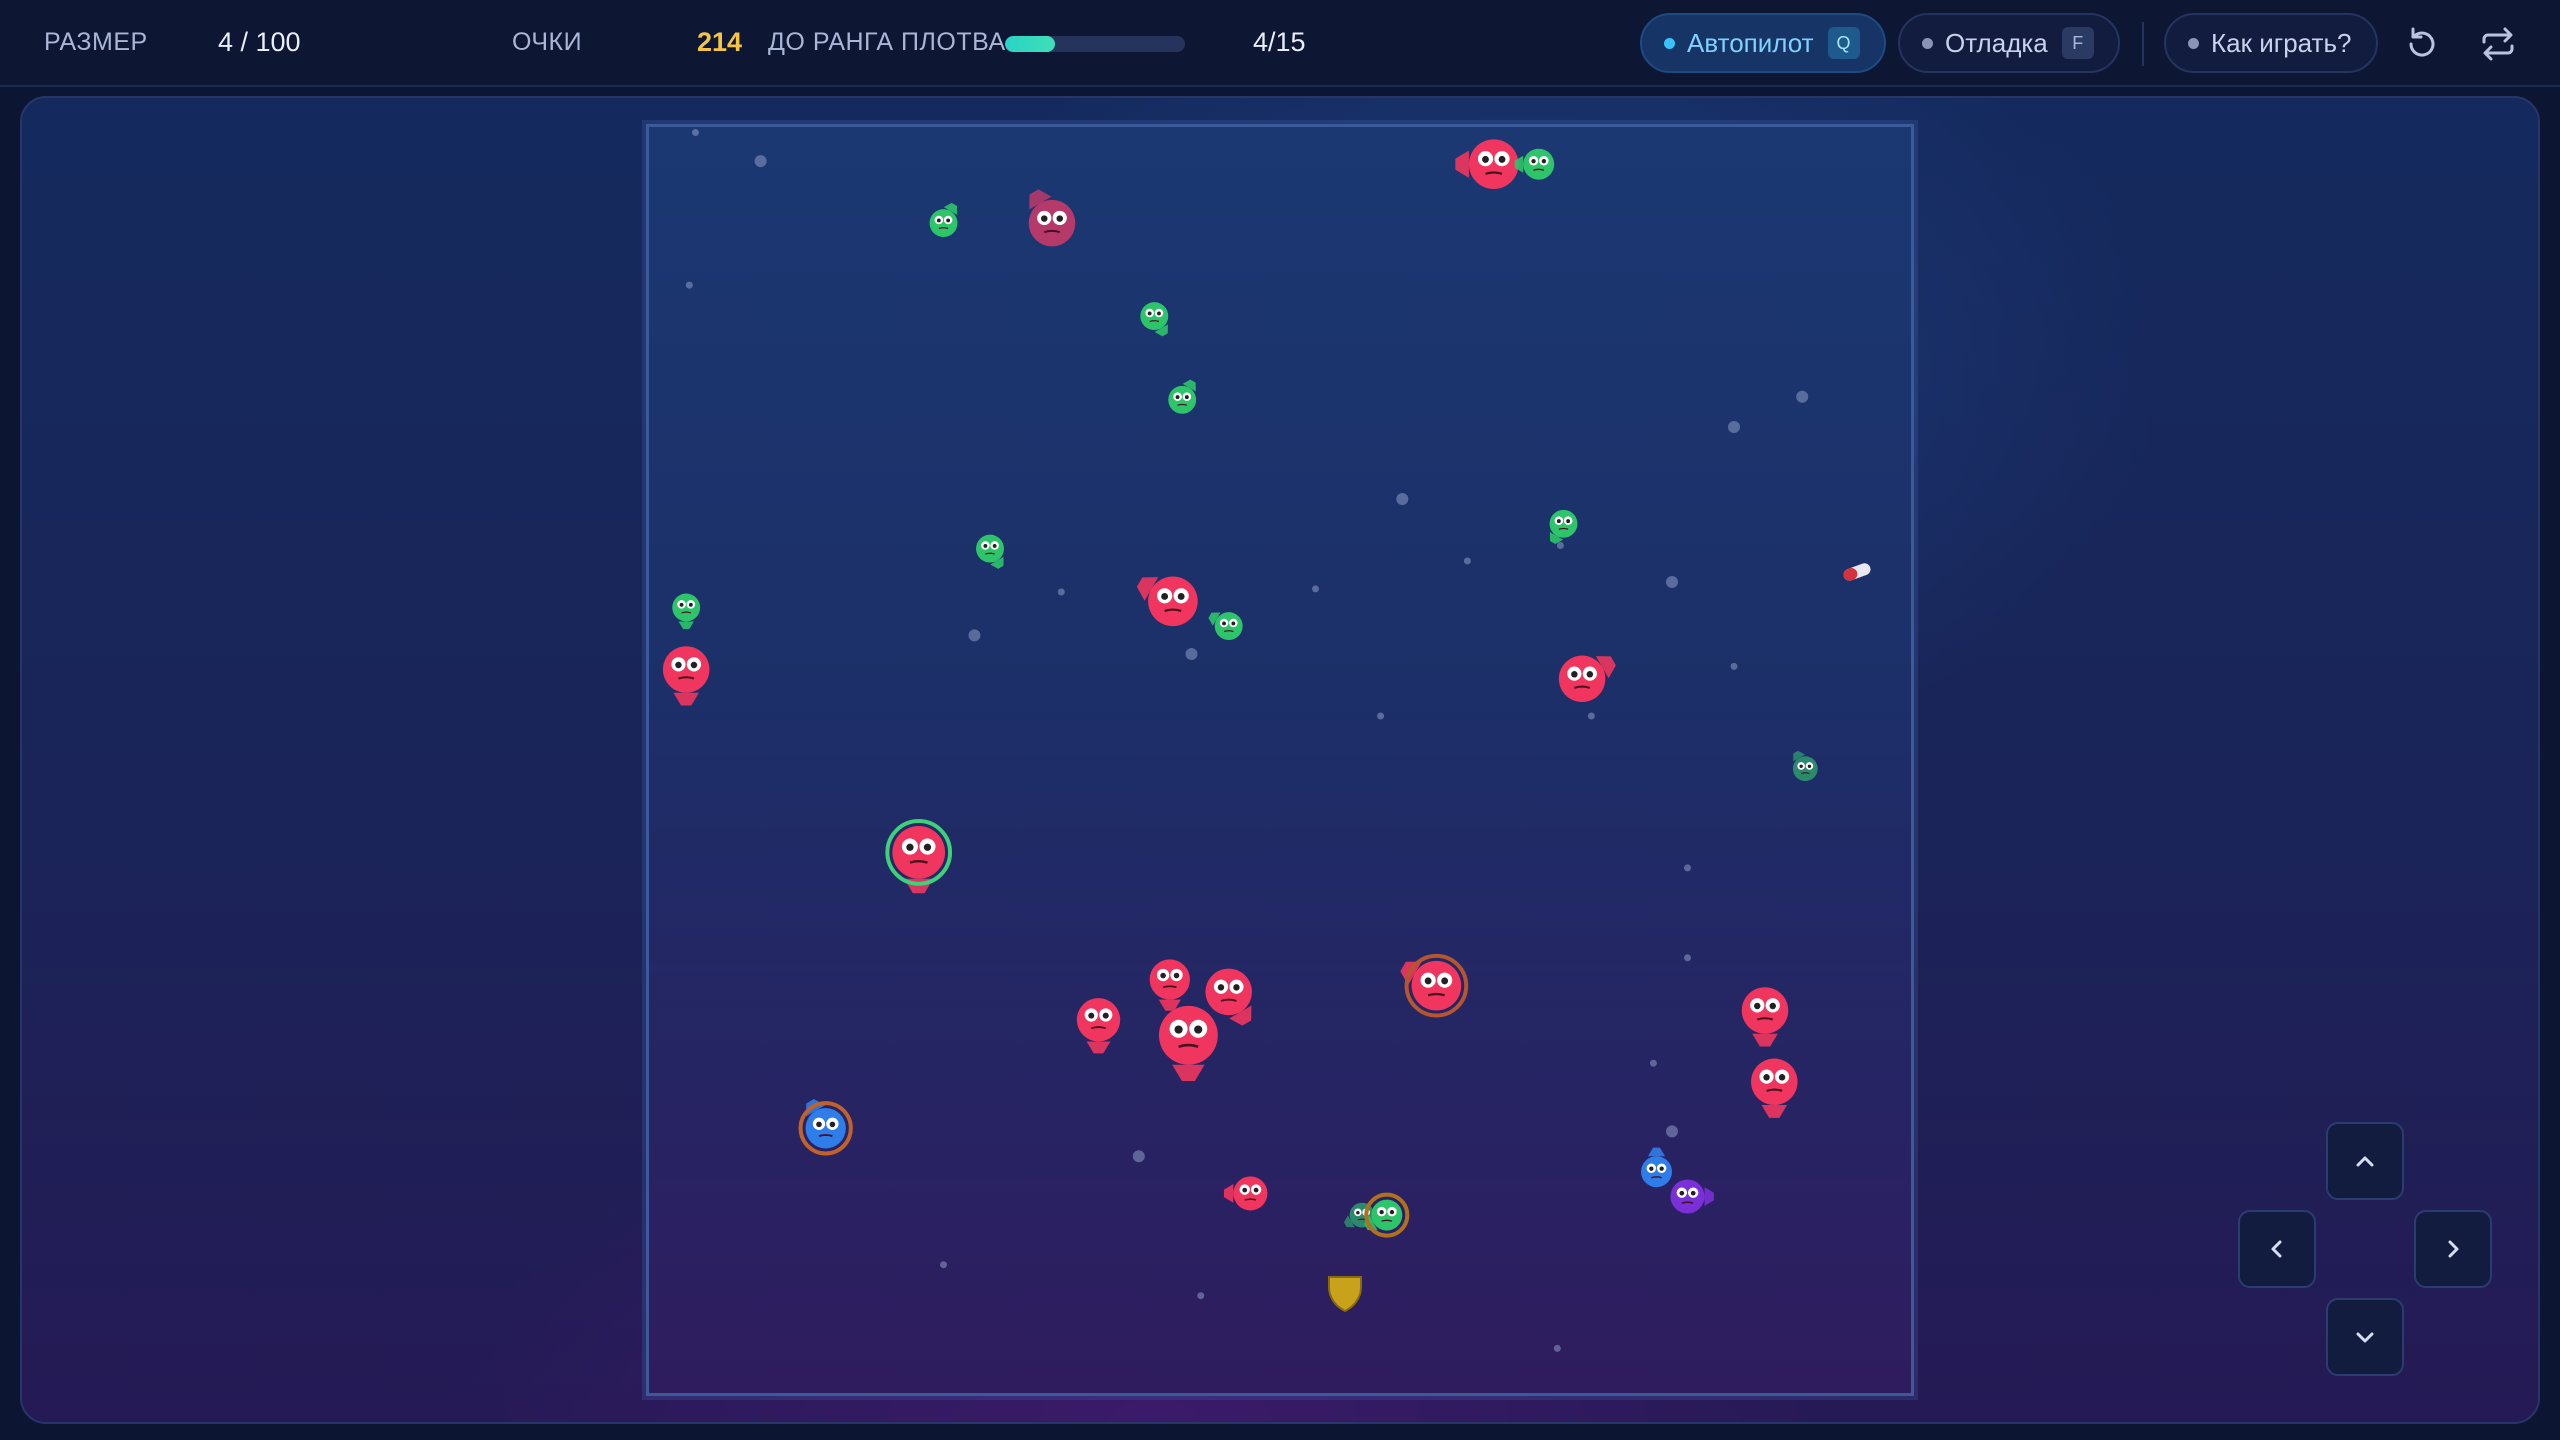 The height and width of the screenshot is (1440, 2560). I want to click on debug-label: Отладка, so click(1996, 42).